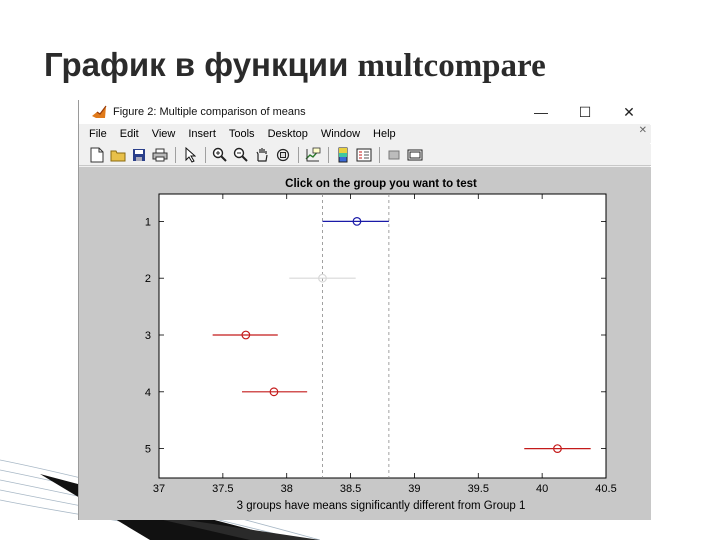 This screenshot has height=540, width=720. What do you see at coordinates (415, 155) in the screenshot?
I see `show-plot-tools-icon` at bounding box center [415, 155].